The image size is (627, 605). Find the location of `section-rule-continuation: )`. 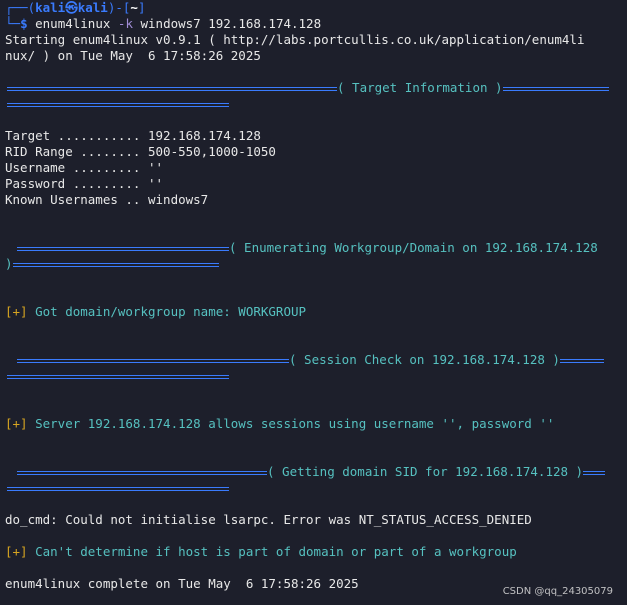

section-rule-continuation: ) is located at coordinates (313, 264).